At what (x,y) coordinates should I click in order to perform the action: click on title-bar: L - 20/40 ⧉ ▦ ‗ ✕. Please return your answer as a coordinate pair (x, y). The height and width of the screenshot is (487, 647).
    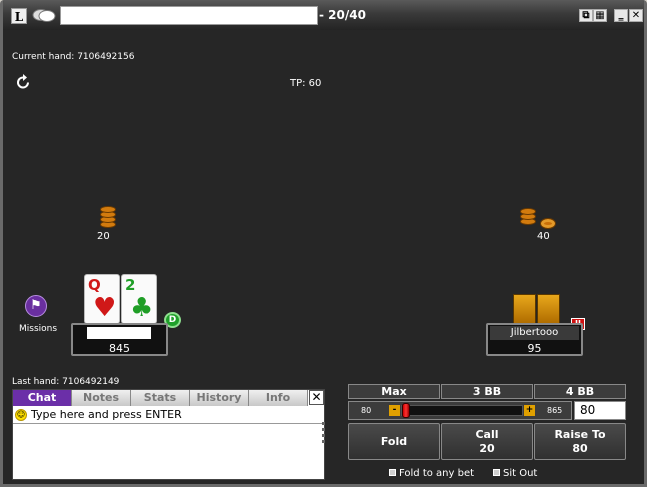
    Looking at the image, I should click on (323, 15).